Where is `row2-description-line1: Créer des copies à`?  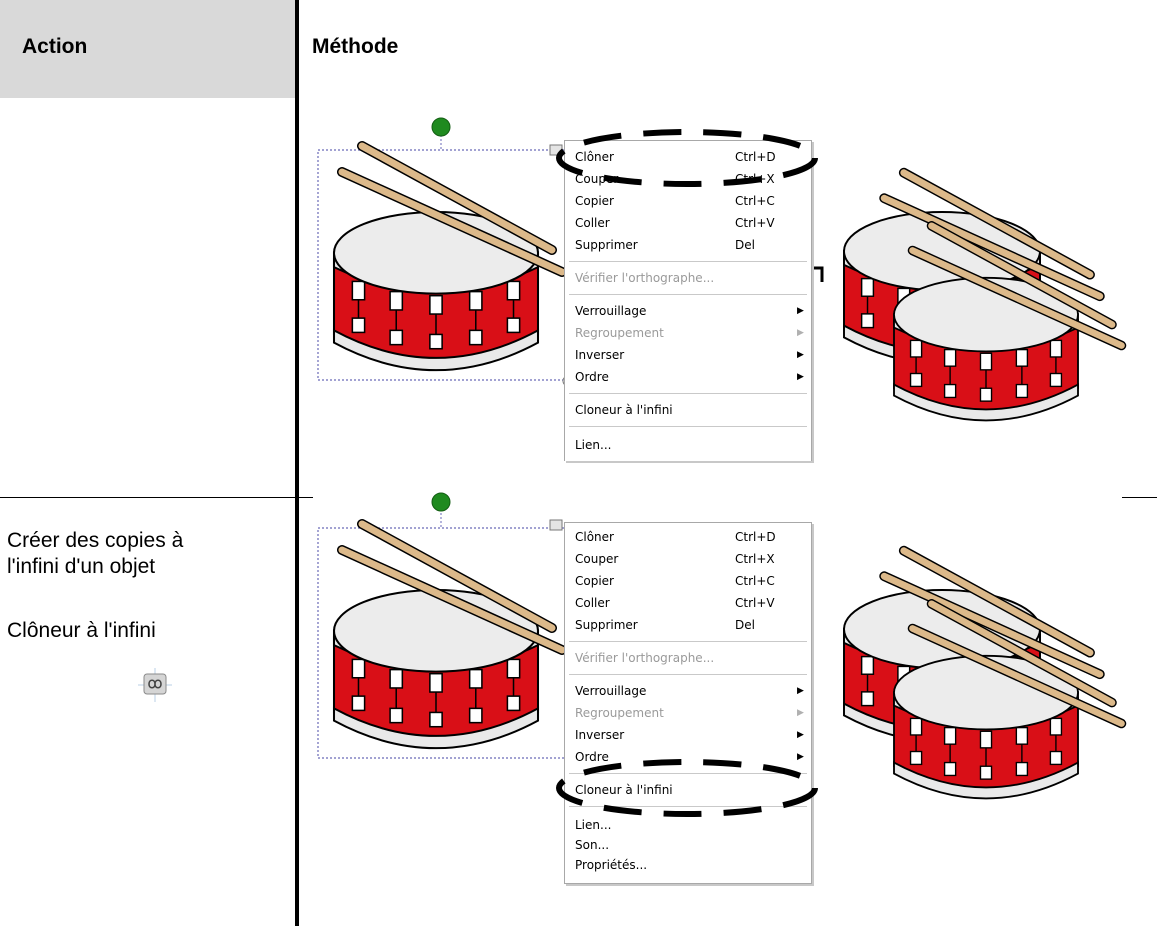 row2-description-line1: Créer des copies à is located at coordinates (95, 540).